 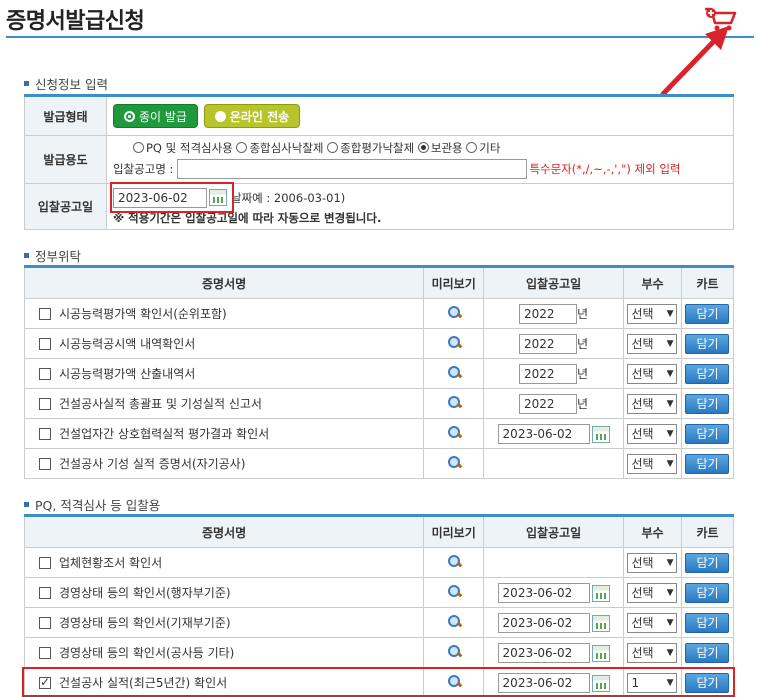 What do you see at coordinates (145, 623) in the screenshot?
I see `cert-name: 경영상태 등의 확인서(기재부기준)` at bounding box center [145, 623].